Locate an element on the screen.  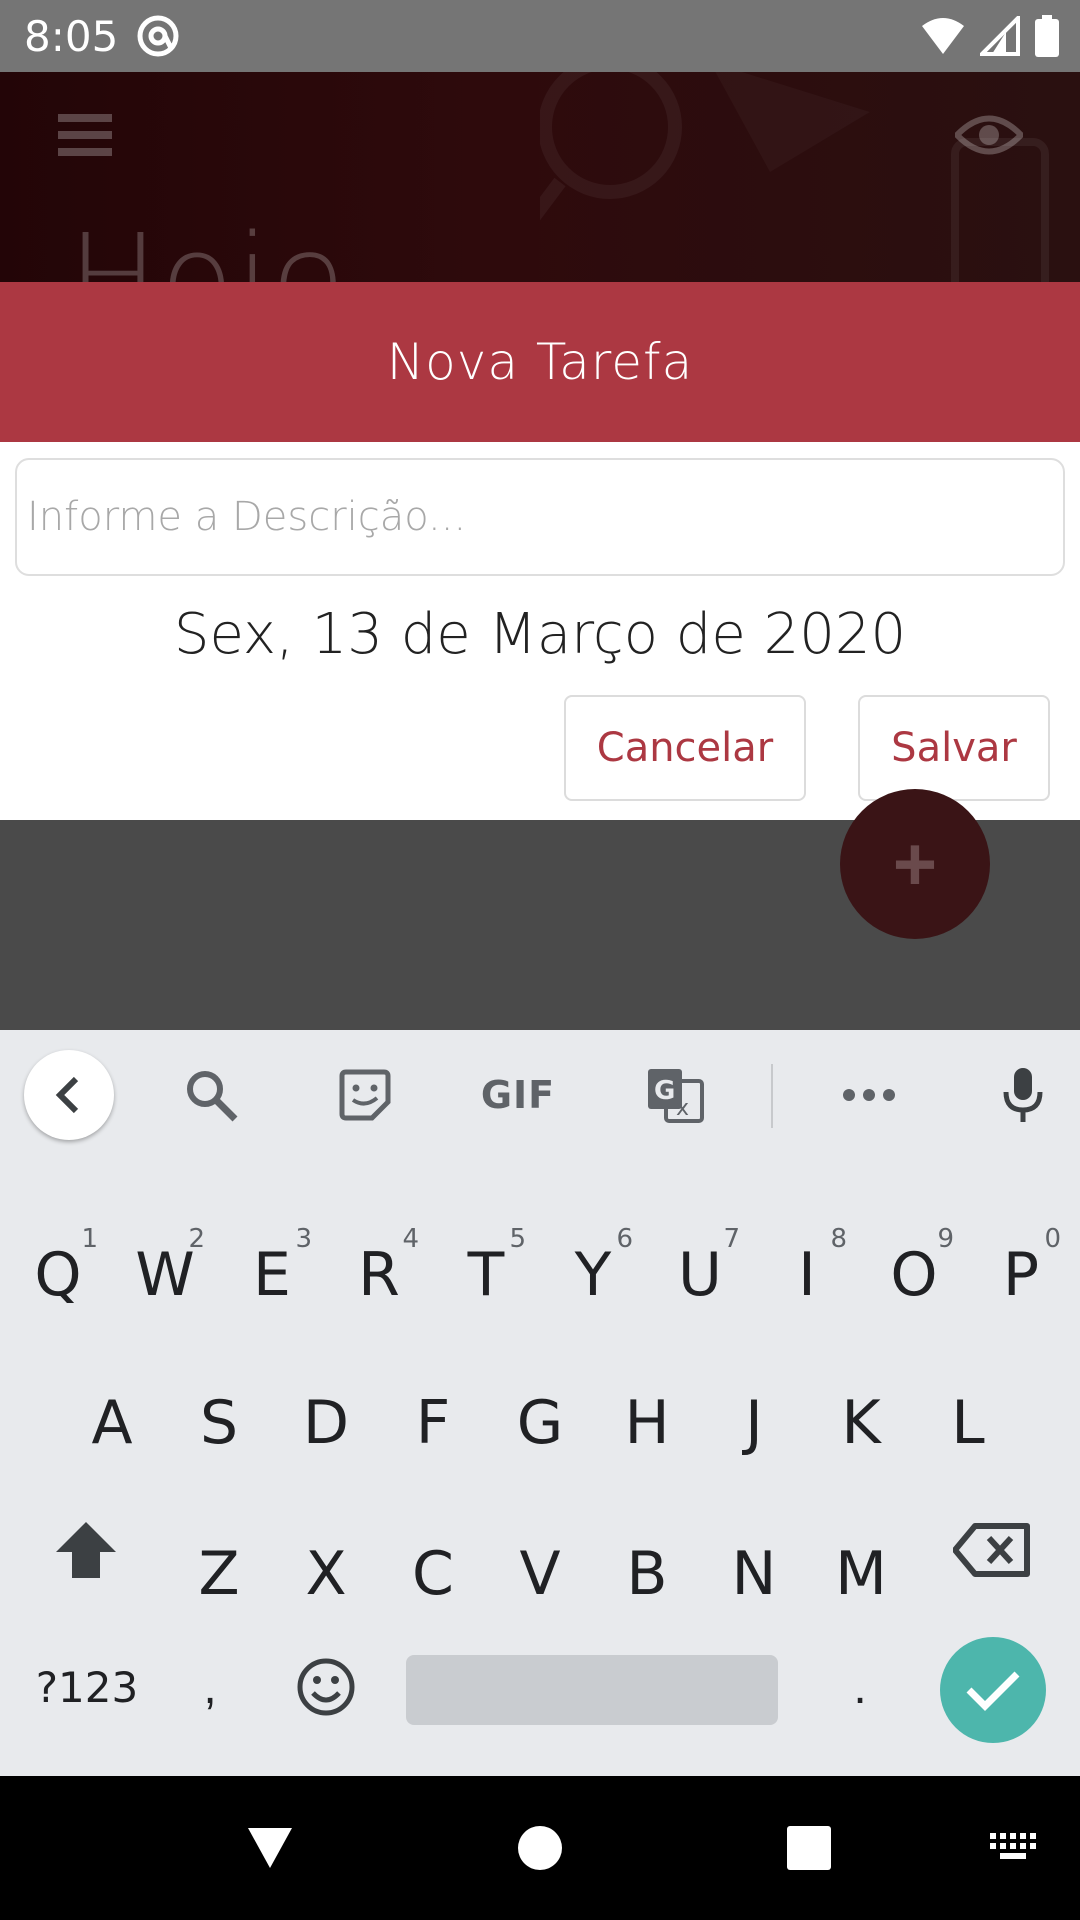
square-recents-icon is located at coordinates (809, 1848).